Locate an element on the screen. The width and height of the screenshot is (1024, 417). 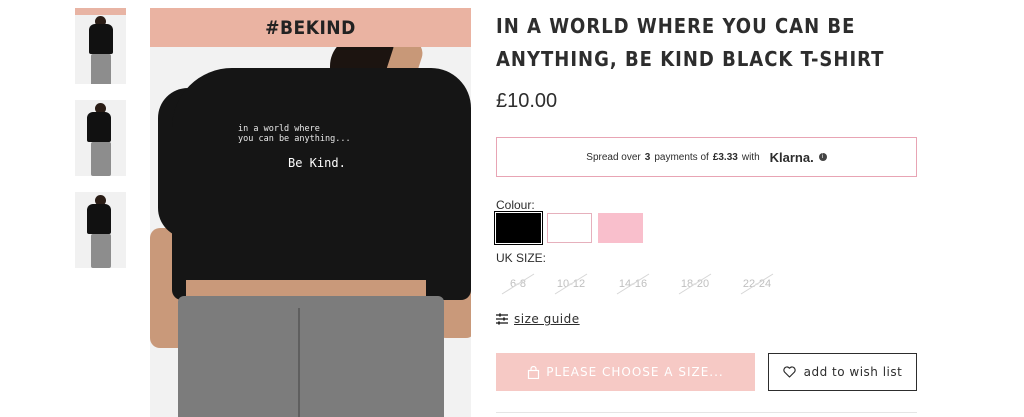
klarna-logo: Klarna. is located at coordinates (791, 157).